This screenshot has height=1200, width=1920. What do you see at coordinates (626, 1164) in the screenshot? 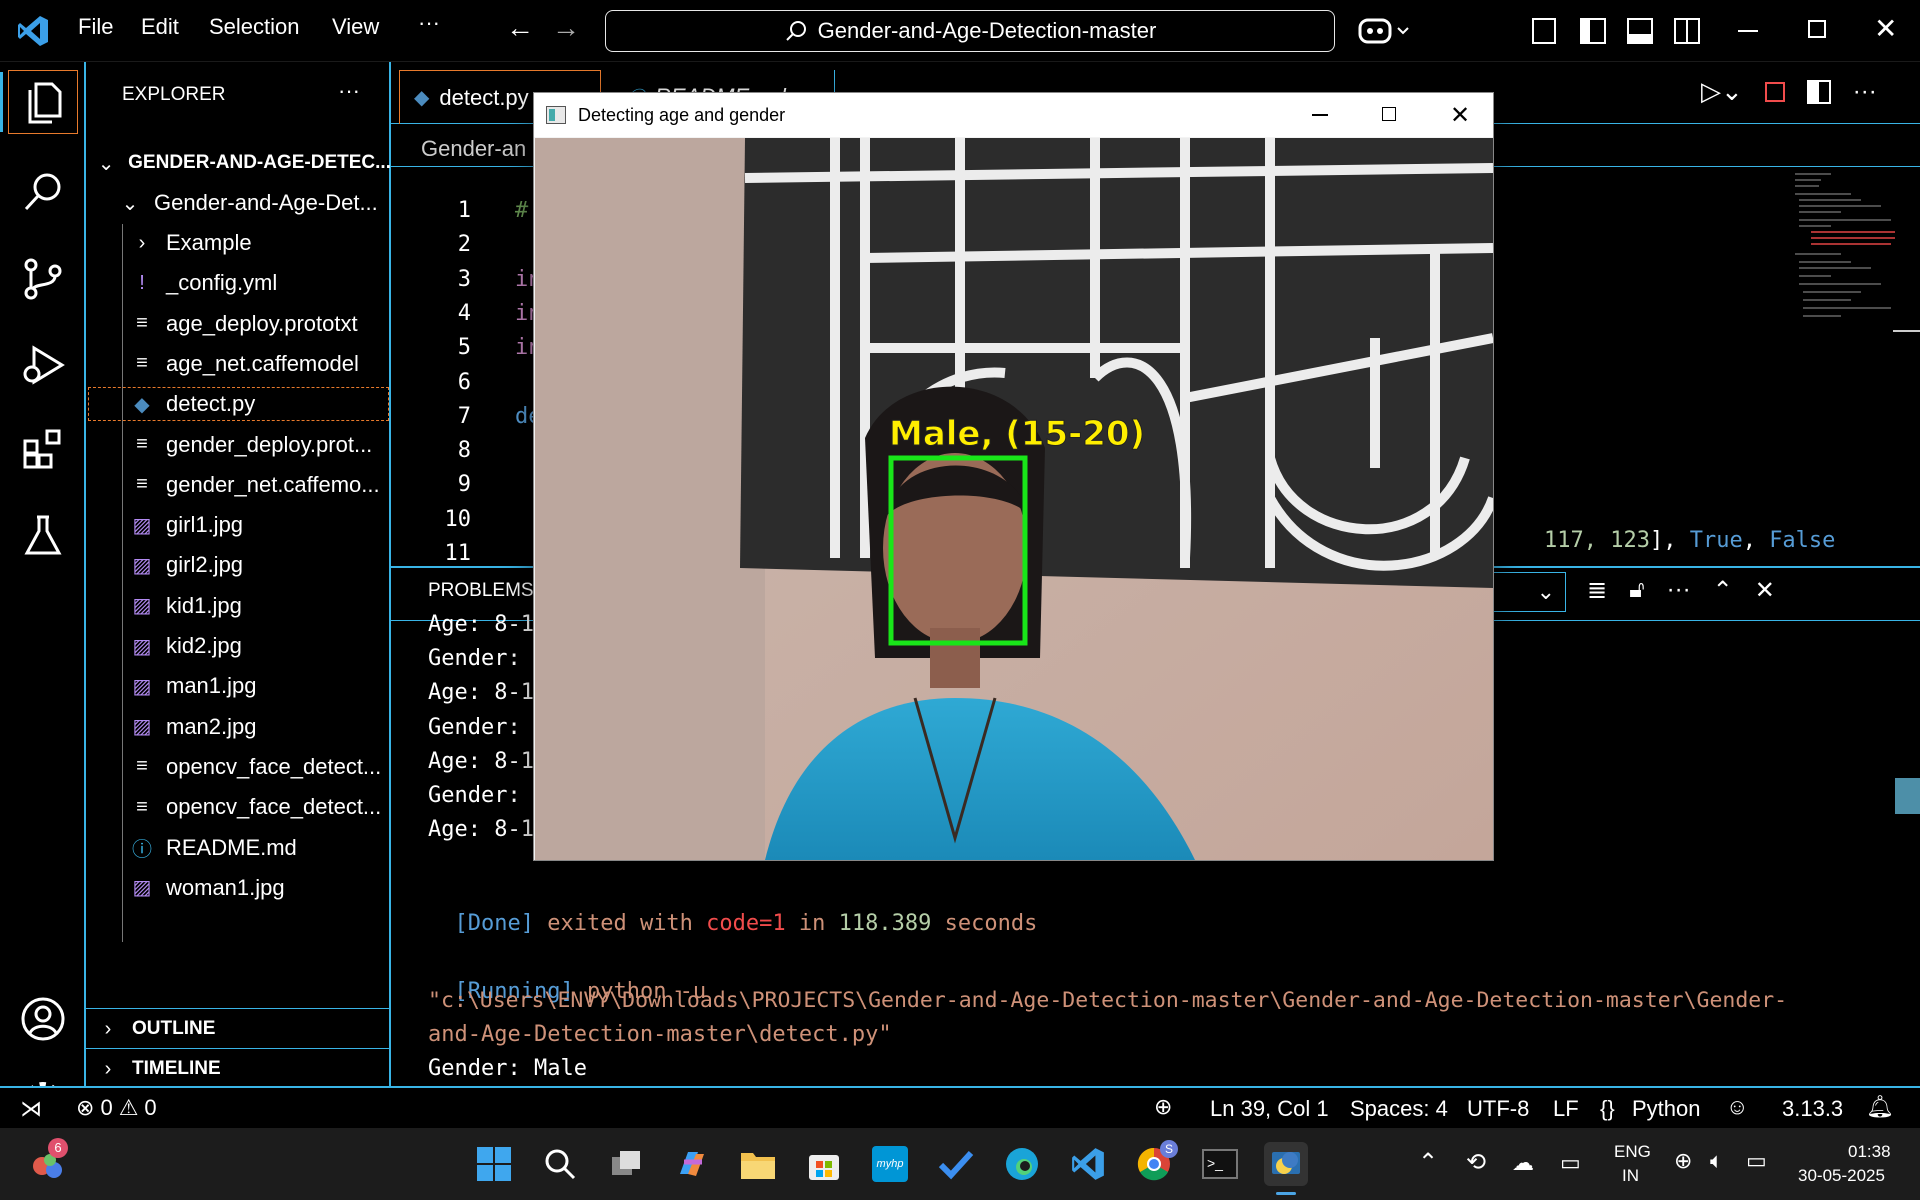
I see `task-view-icon` at bounding box center [626, 1164].